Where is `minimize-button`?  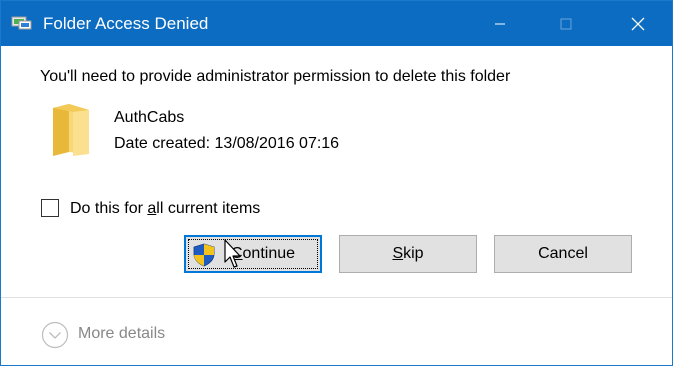
minimize-button is located at coordinates (500, 23).